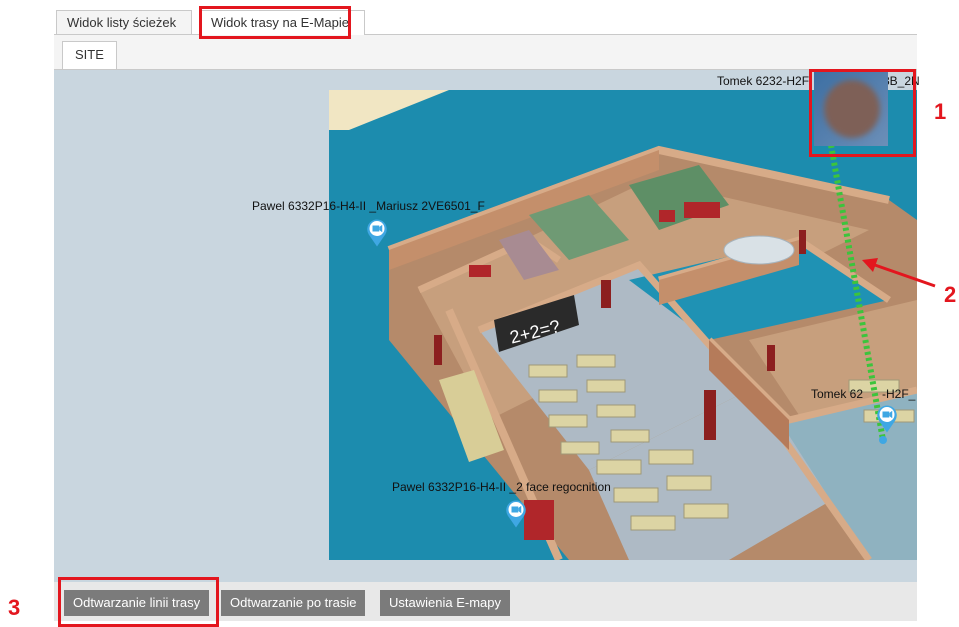 The image size is (959, 627). Describe the element at coordinates (940, 111) in the screenshot. I see `annotation-number-1: 1` at that location.